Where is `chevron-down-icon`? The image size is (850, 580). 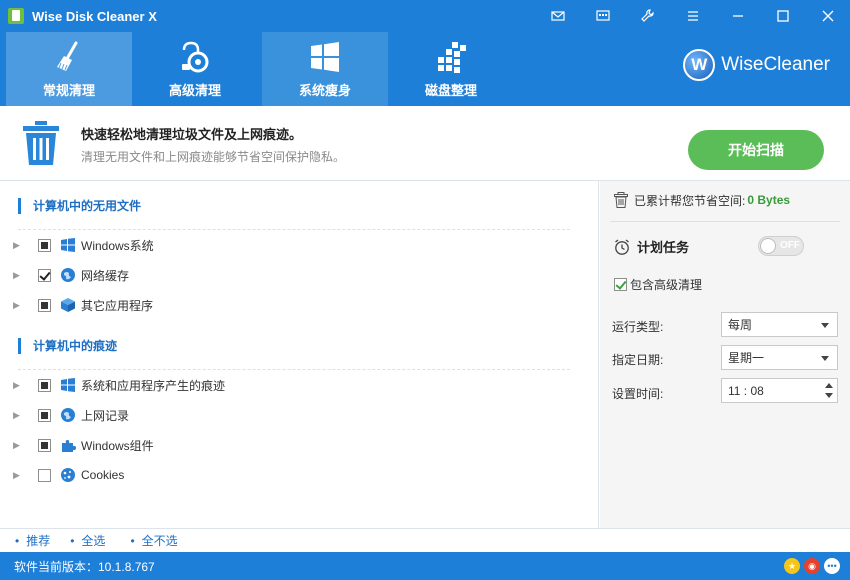 chevron-down-icon is located at coordinates (825, 325).